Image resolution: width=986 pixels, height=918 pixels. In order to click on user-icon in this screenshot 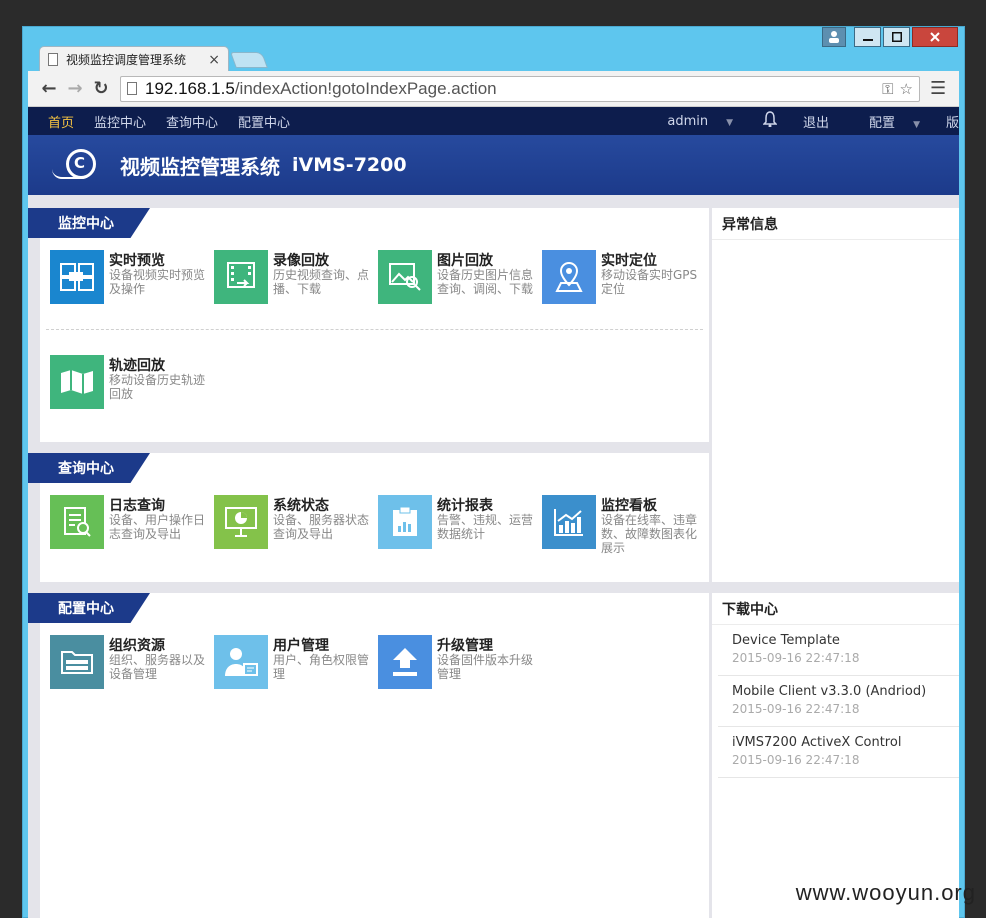, I will do `click(834, 37)`.